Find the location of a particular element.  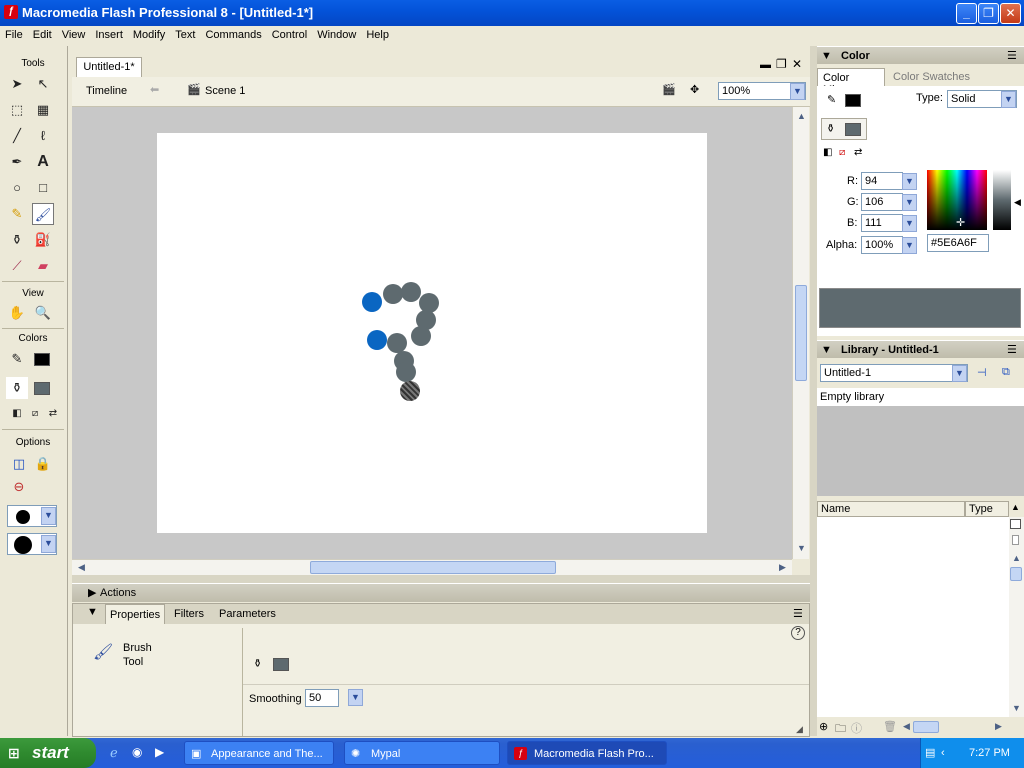

eraser-tool-icon: ▰ is located at coordinates (43, 266).